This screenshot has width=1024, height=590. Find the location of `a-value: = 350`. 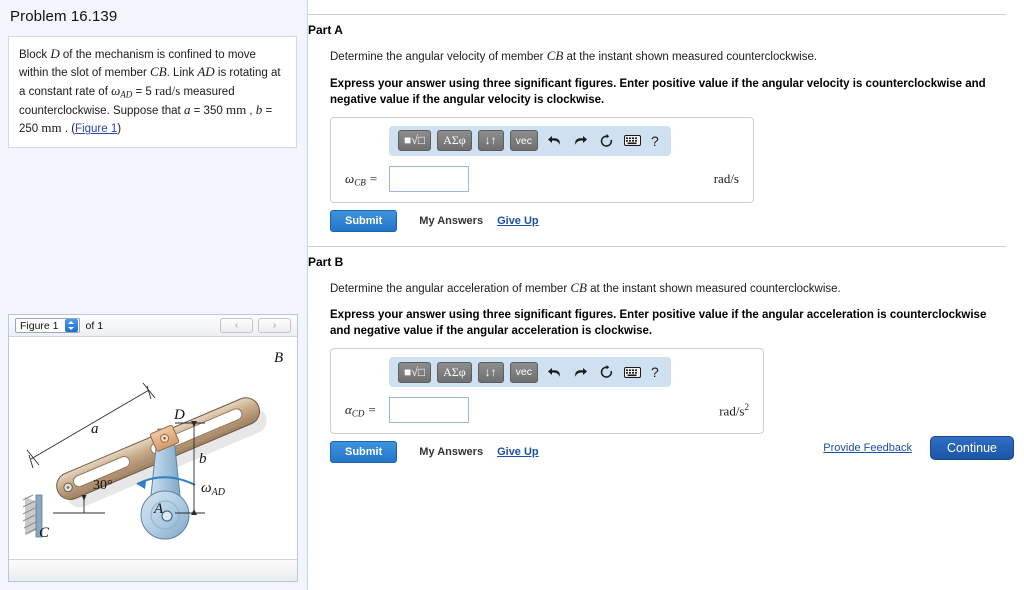

a-value: = 350 is located at coordinates (208, 110).